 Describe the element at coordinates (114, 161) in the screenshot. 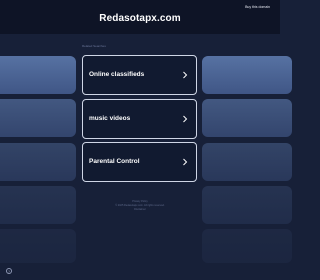

I see `related-link-label: Parental Control` at that location.